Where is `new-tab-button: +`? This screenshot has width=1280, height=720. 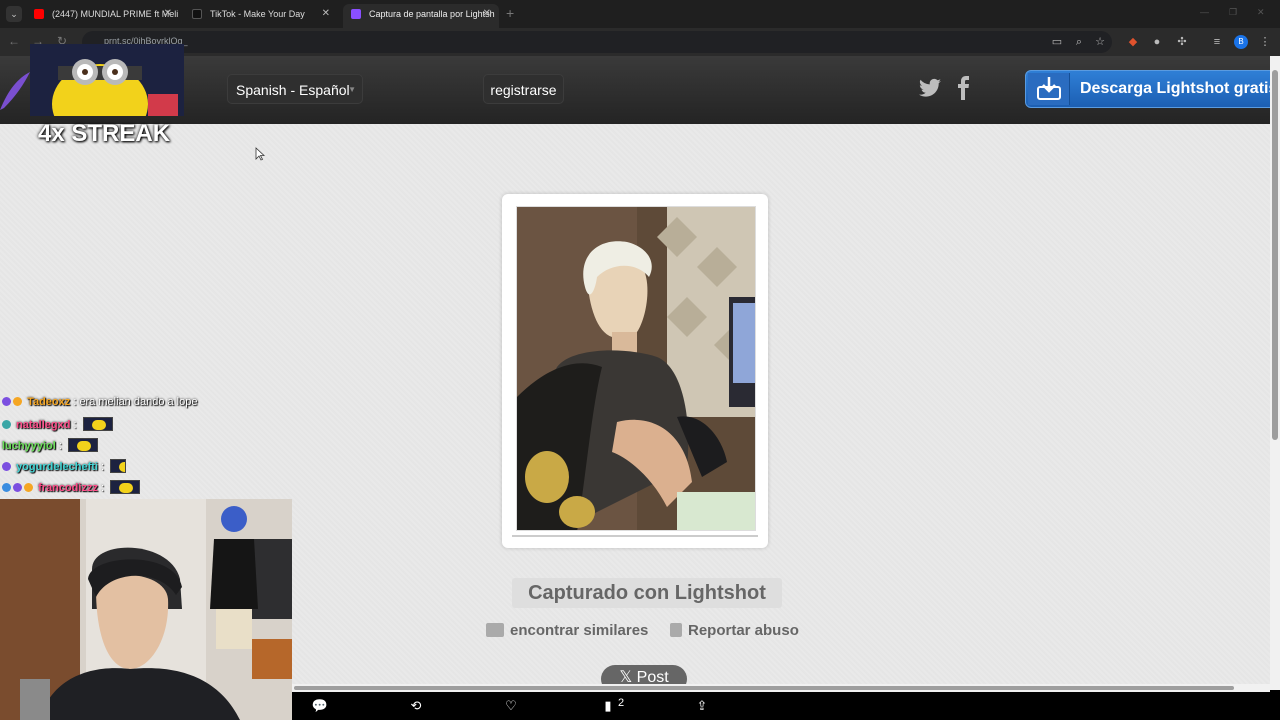 new-tab-button: + is located at coordinates (510, 13).